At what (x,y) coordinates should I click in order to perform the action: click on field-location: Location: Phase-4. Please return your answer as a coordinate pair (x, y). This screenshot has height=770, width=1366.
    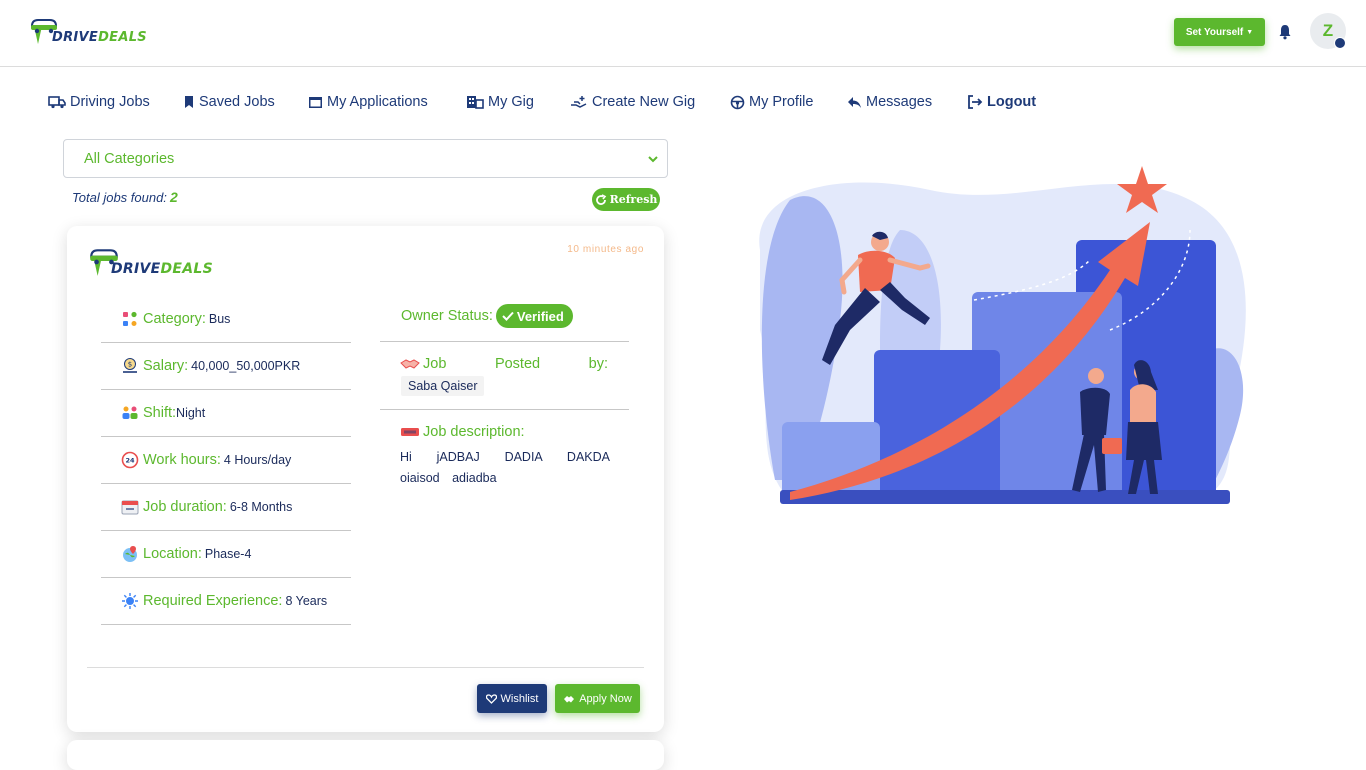
    Looking at the image, I should click on (226, 554).